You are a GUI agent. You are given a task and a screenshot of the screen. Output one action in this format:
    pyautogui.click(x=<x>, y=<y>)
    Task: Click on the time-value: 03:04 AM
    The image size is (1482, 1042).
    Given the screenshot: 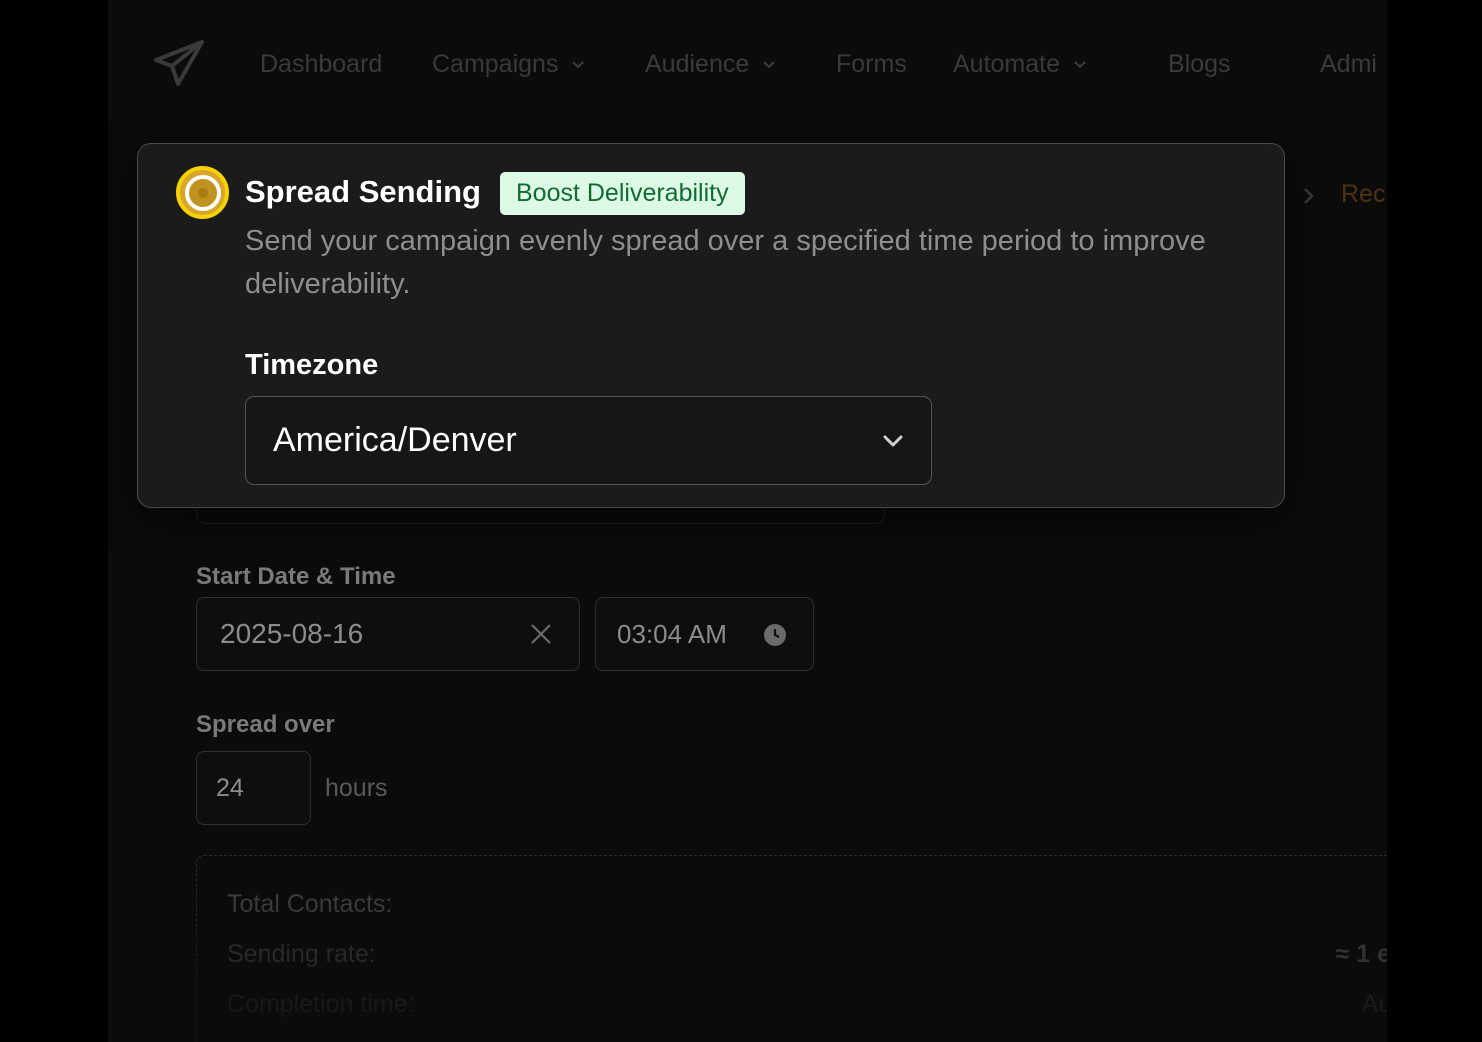 What is the action you would take?
    pyautogui.click(x=672, y=633)
    